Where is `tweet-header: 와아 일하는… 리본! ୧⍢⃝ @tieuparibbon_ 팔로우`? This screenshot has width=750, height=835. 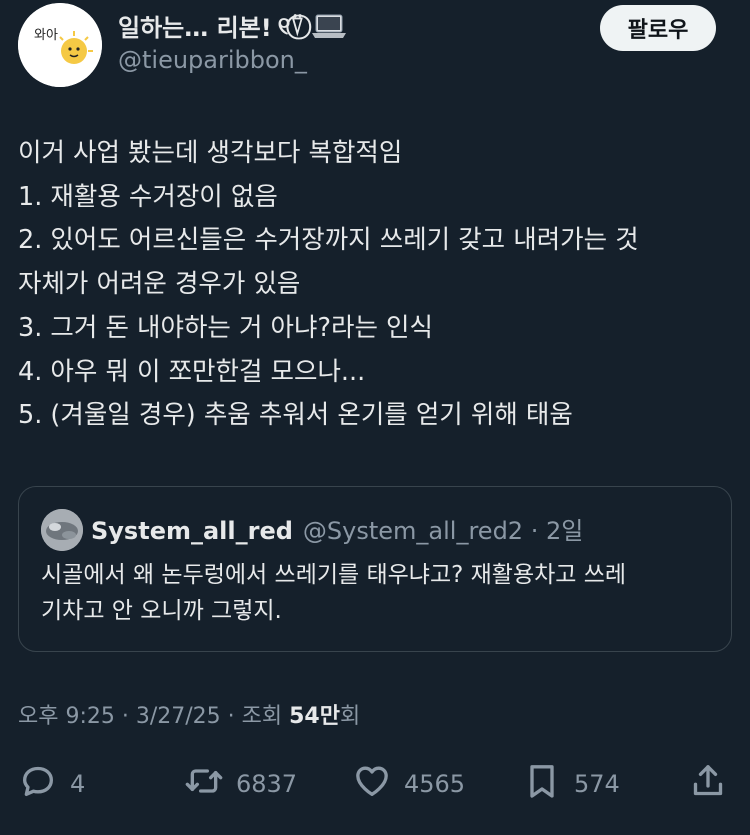
tweet-header: 와아 일하는… 리본! ୧⍢⃝ @tieuparibbon_ 팔로우 is located at coordinates (375, 50).